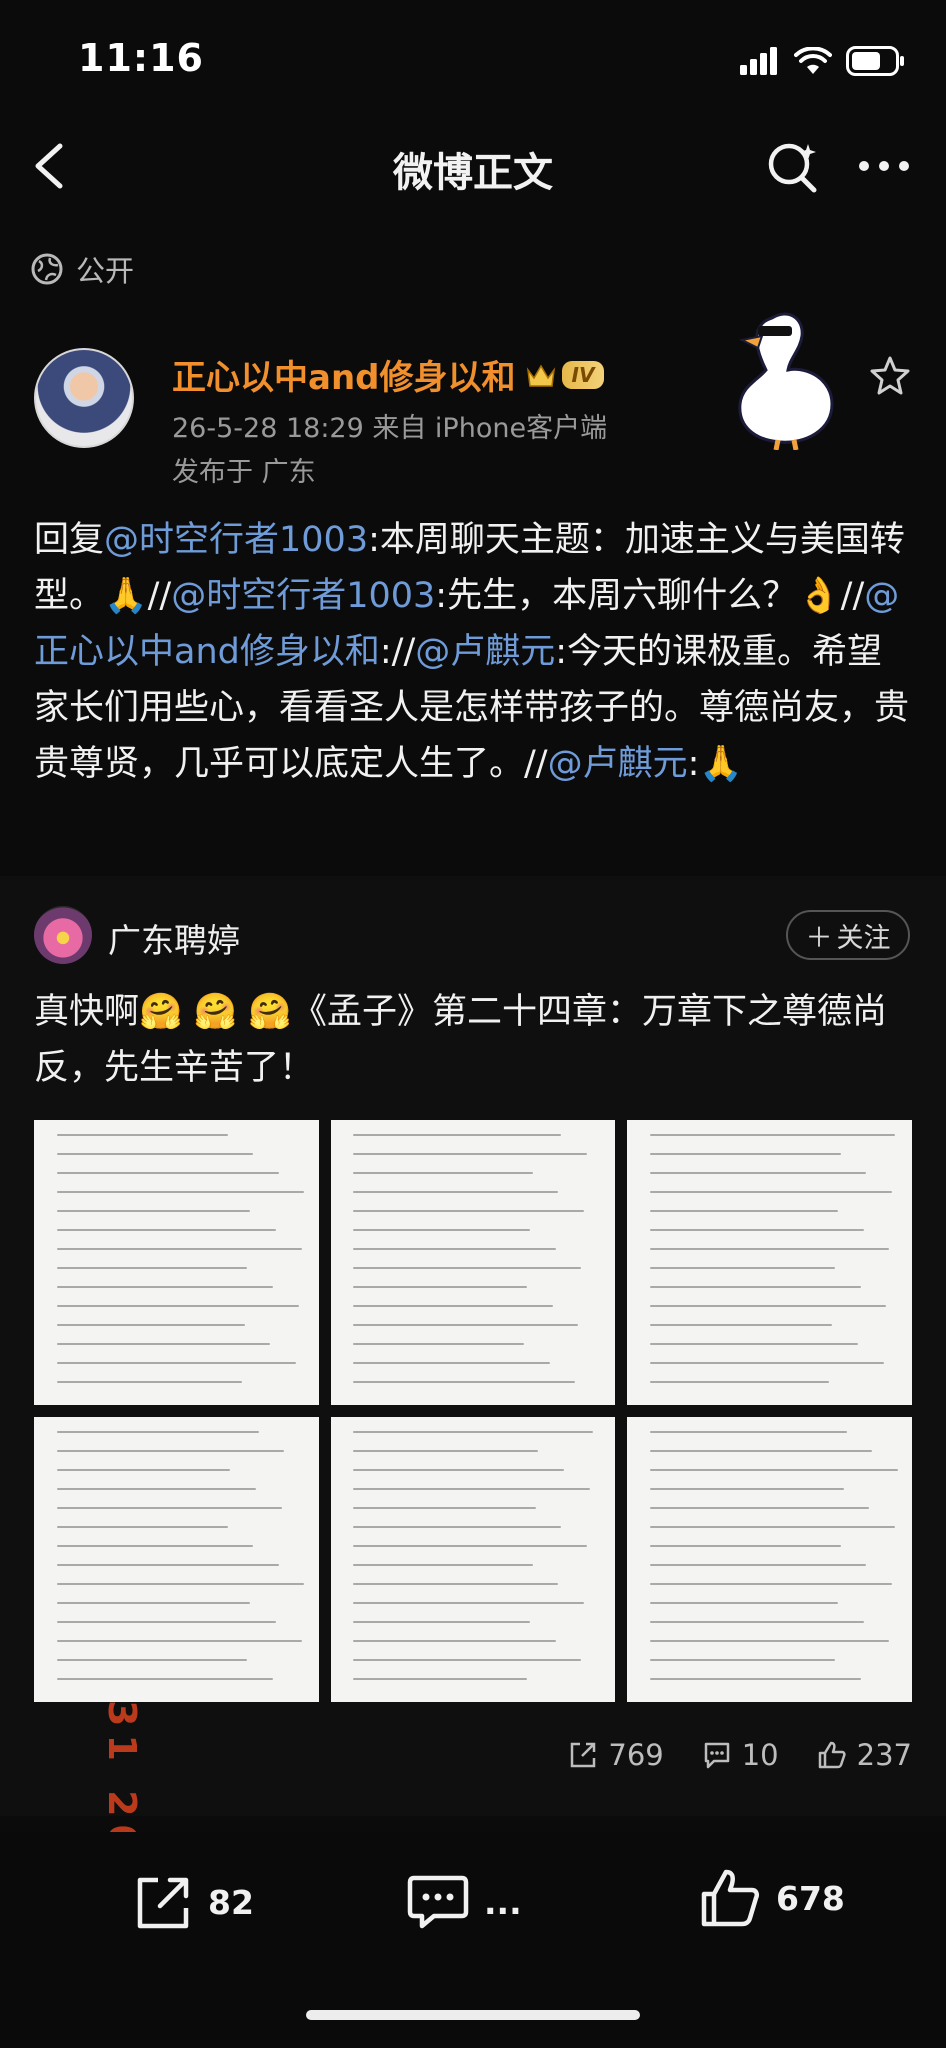 The width and height of the screenshot is (946, 2048). Describe the element at coordinates (771, 1898) in the screenshot. I see `like-button: 678` at that location.